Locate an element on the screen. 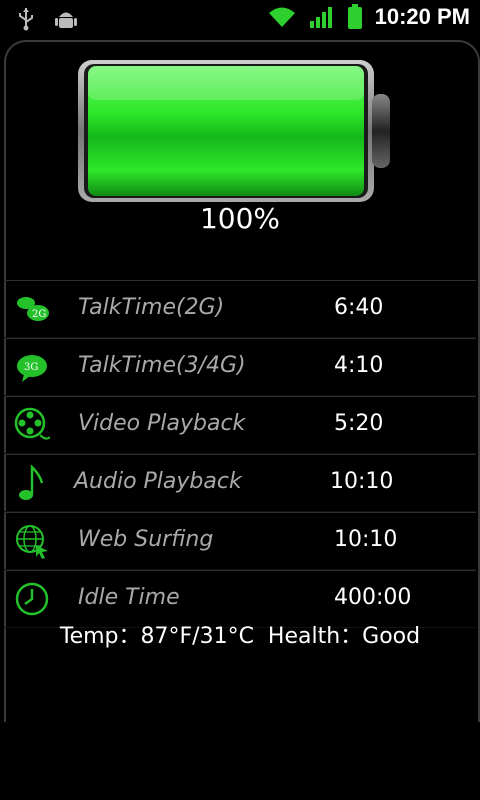 Image resolution: width=480 pixels, height=800 pixels. signal-icon is located at coordinates (320, 17).